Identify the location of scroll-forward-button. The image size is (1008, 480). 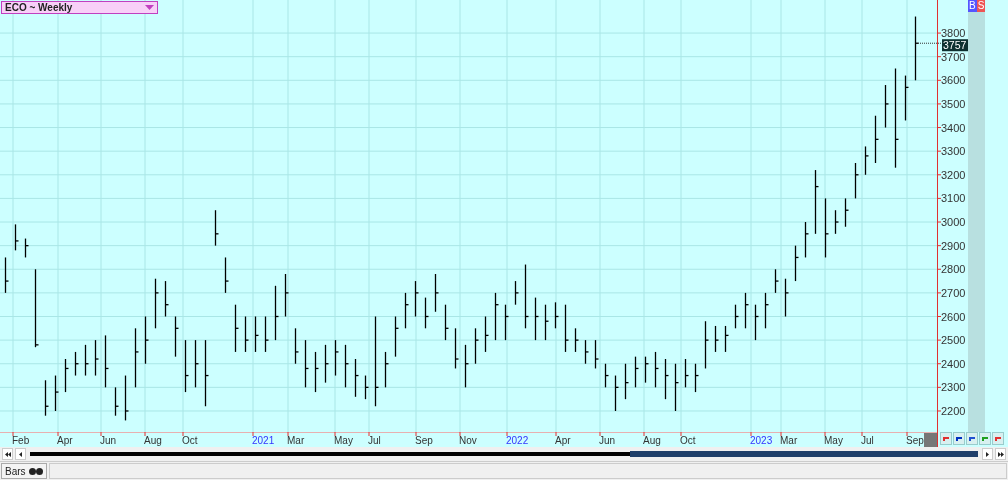
(987, 454).